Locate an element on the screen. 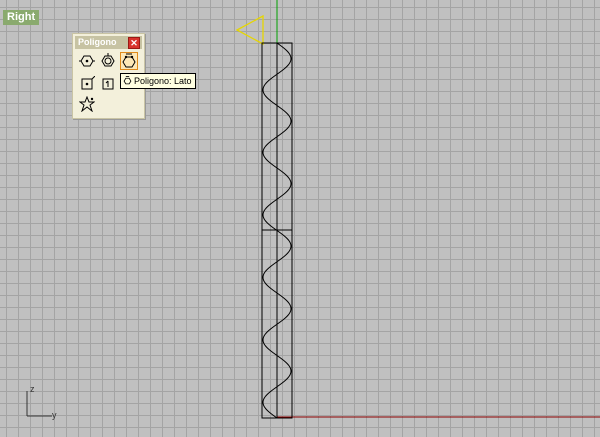 The width and height of the screenshot is (600, 437). polygon-center-button is located at coordinates (87, 61).